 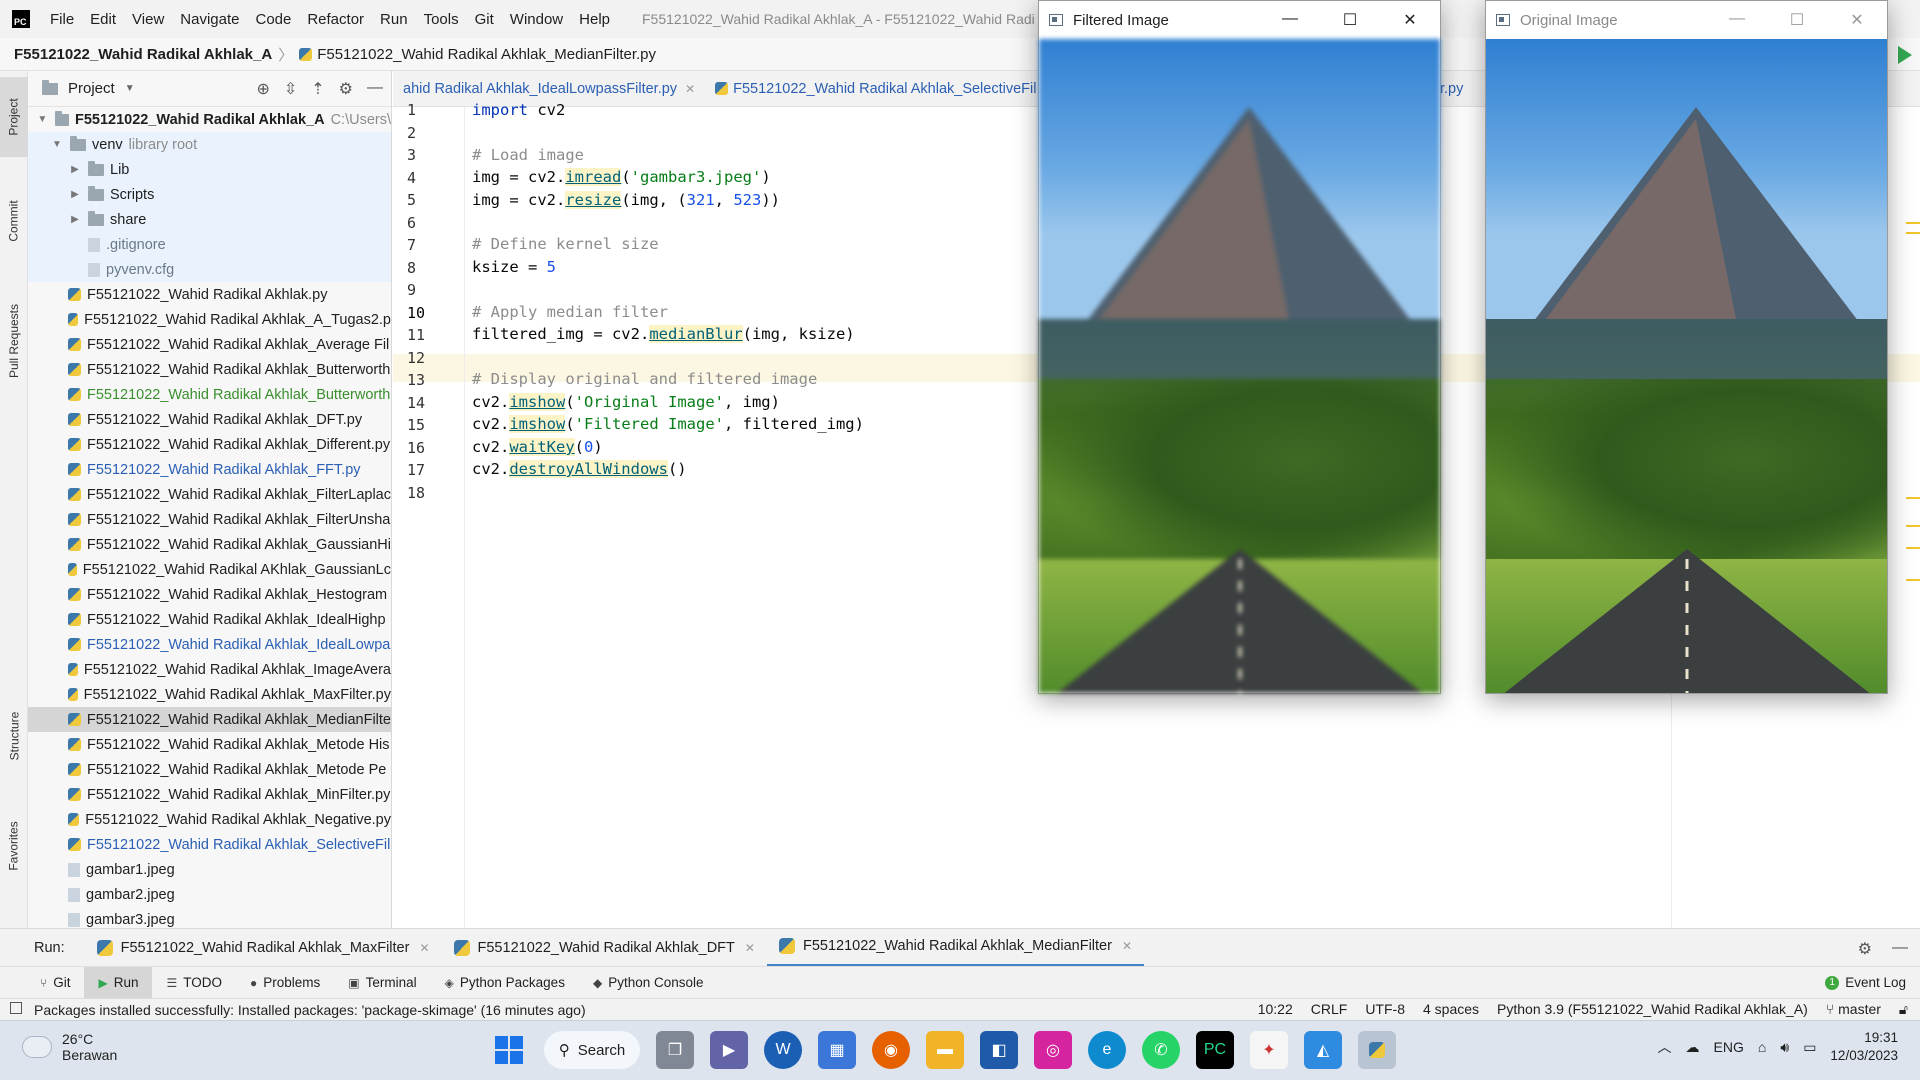 What do you see at coordinates (592, 1050) in the screenshot?
I see `taskbar-search: ⚲ Search` at bounding box center [592, 1050].